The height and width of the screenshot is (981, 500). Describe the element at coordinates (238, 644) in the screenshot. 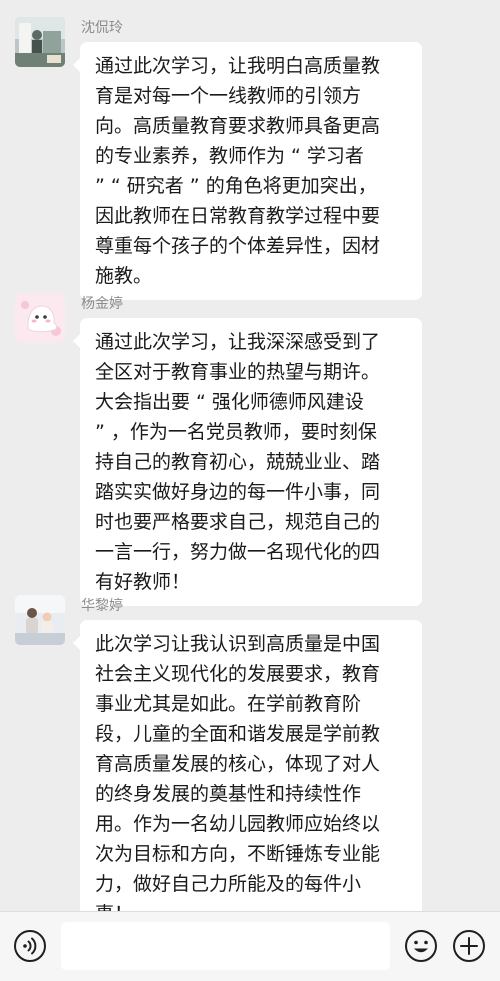

I see `message-line: 此次学习让我认识到高质量是中国` at that location.